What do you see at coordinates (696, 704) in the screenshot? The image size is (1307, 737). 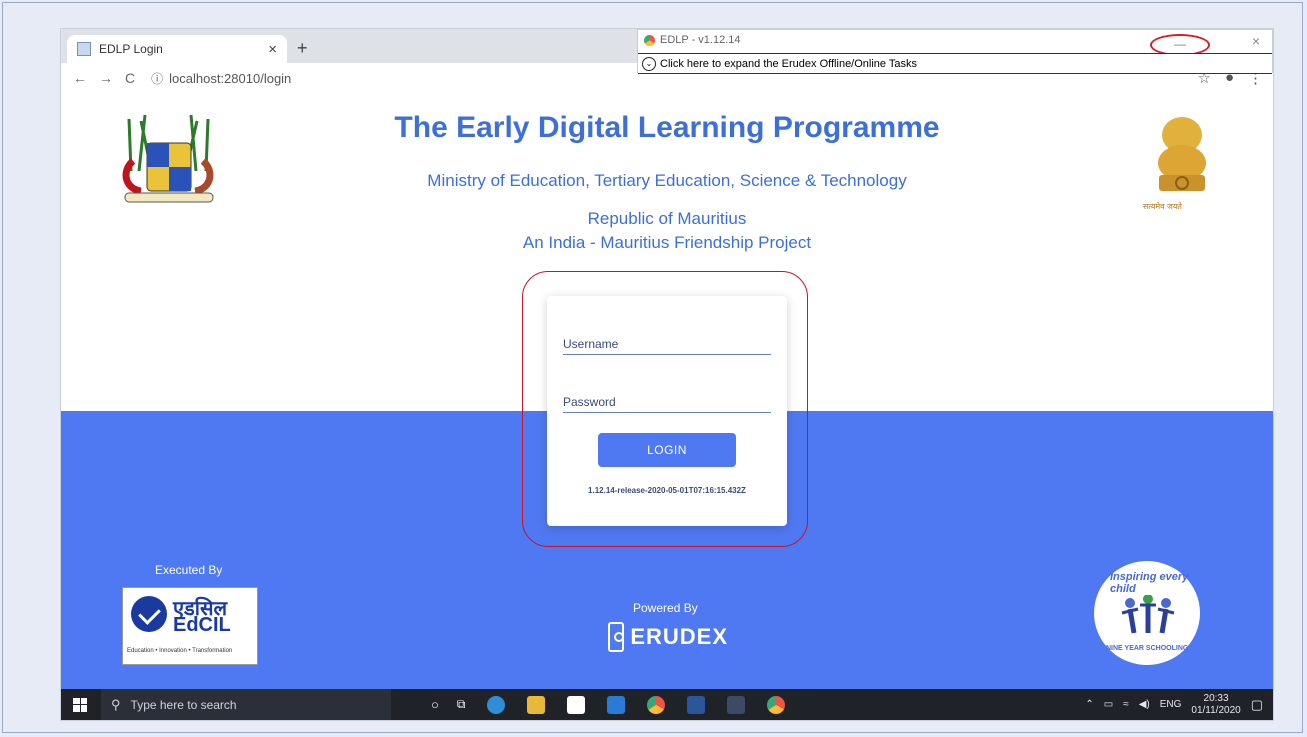 I see `word-icon` at bounding box center [696, 704].